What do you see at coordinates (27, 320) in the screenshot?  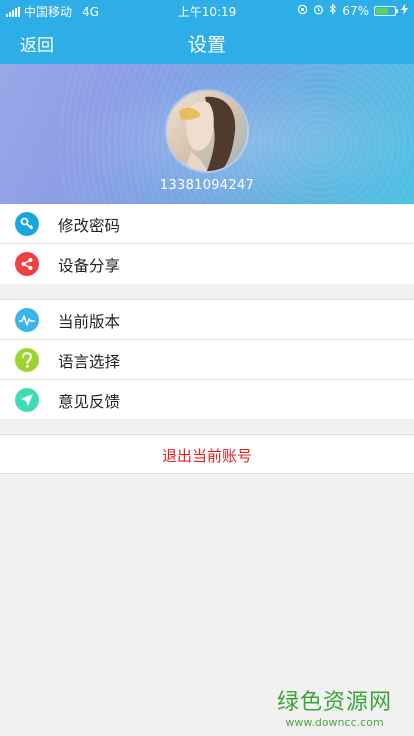 I see `pulse-icon` at bounding box center [27, 320].